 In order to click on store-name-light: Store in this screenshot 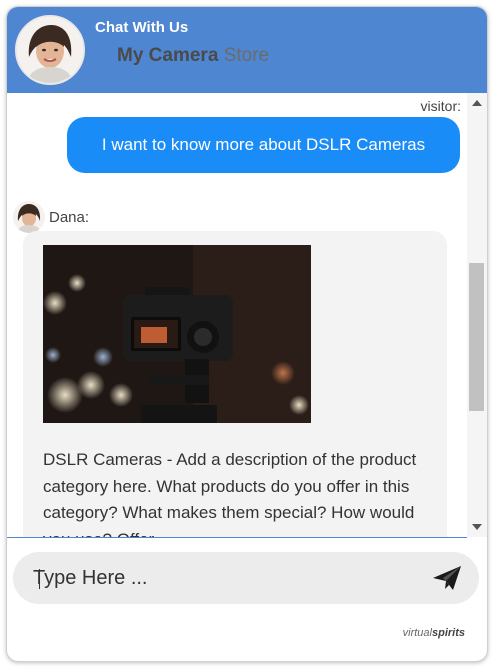, I will do `click(246, 55)`.